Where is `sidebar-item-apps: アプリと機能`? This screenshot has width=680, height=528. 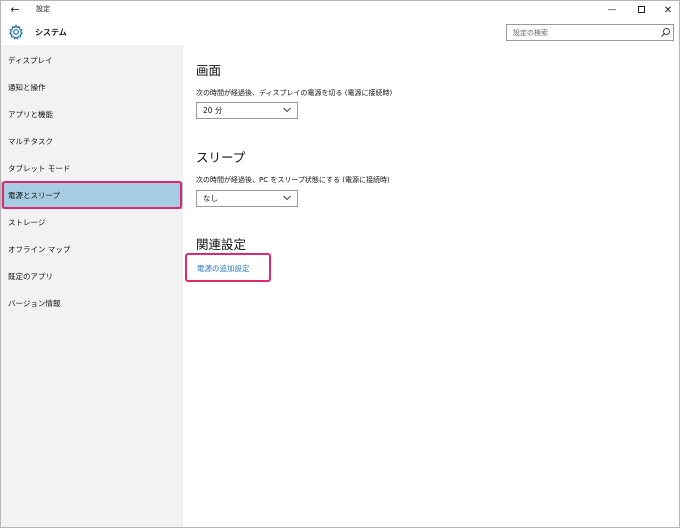 sidebar-item-apps: アプリと機能 is located at coordinates (92, 114).